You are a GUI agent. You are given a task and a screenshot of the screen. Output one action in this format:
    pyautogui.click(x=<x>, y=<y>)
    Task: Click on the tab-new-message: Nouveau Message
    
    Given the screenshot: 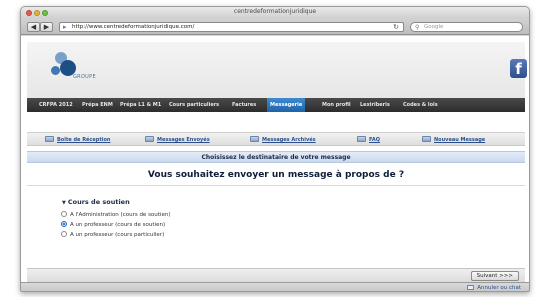 What is the action you would take?
    pyautogui.click(x=453, y=140)
    